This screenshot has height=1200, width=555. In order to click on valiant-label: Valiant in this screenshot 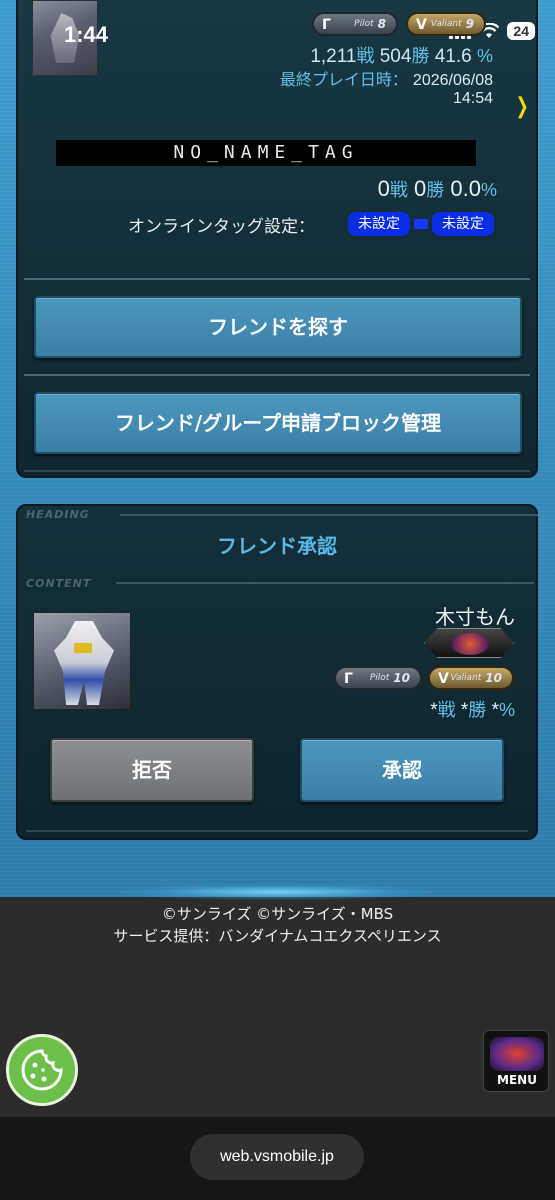, I will do `click(446, 24)`.